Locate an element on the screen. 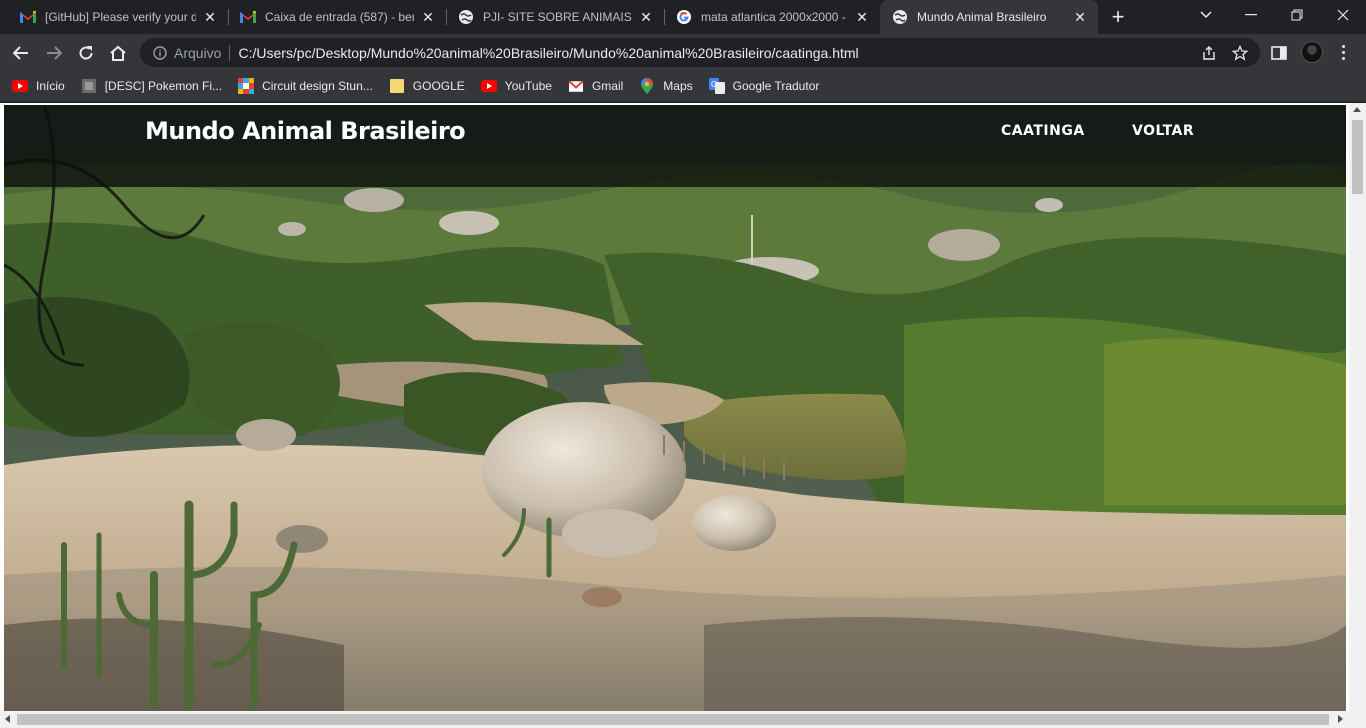 This screenshot has height=728, width=1366. google-icon is located at coordinates (684, 17).